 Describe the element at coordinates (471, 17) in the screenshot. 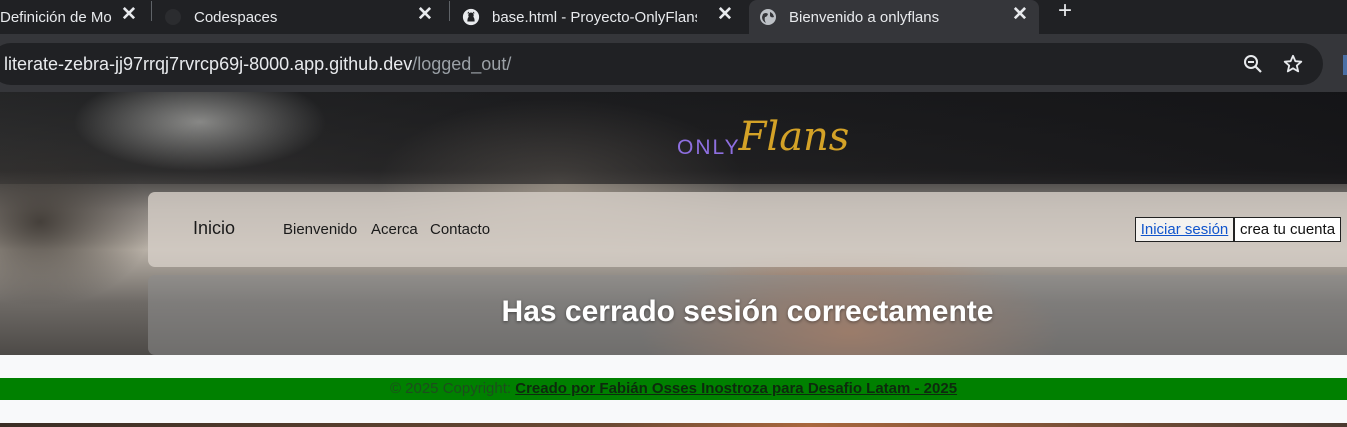

I see `github-icon` at that location.